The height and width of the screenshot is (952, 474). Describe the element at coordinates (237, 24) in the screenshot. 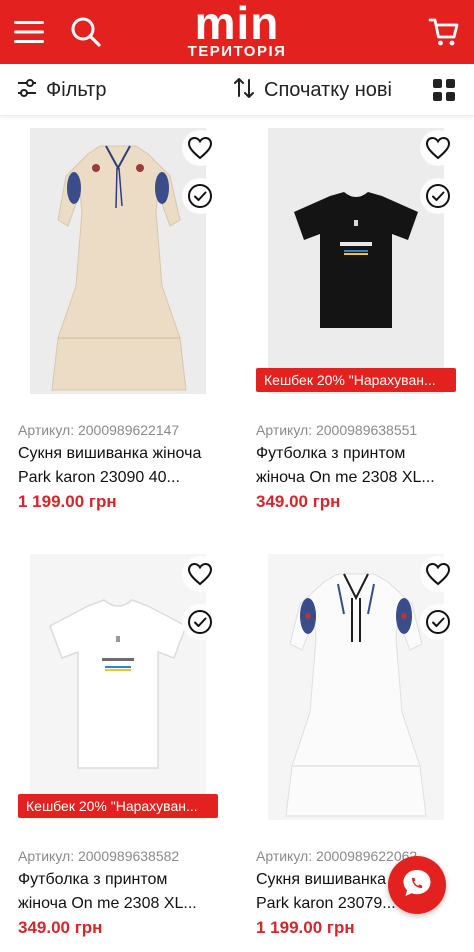

I see `logo-main-text: min` at that location.